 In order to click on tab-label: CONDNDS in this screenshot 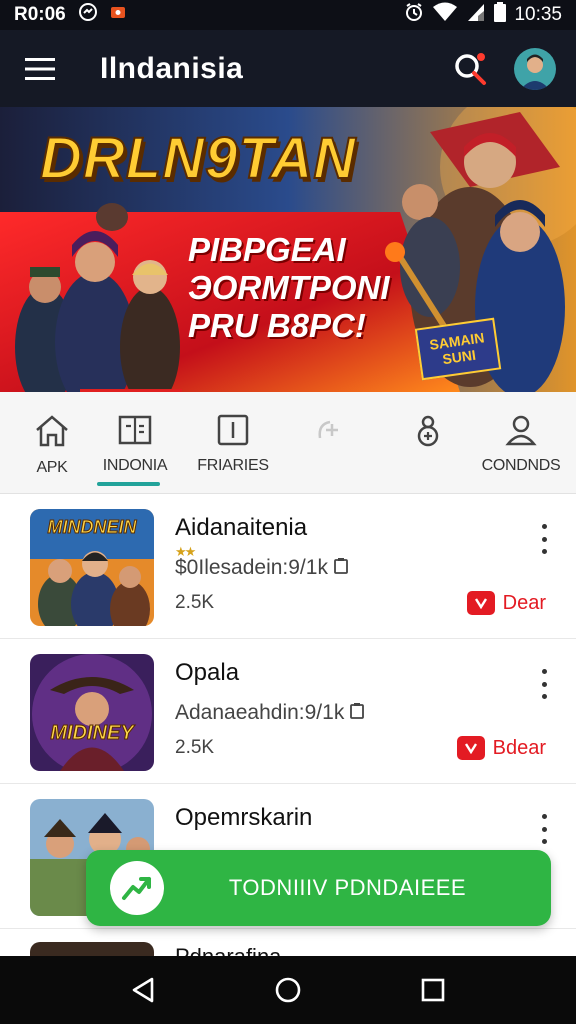, I will do `click(521, 465)`.